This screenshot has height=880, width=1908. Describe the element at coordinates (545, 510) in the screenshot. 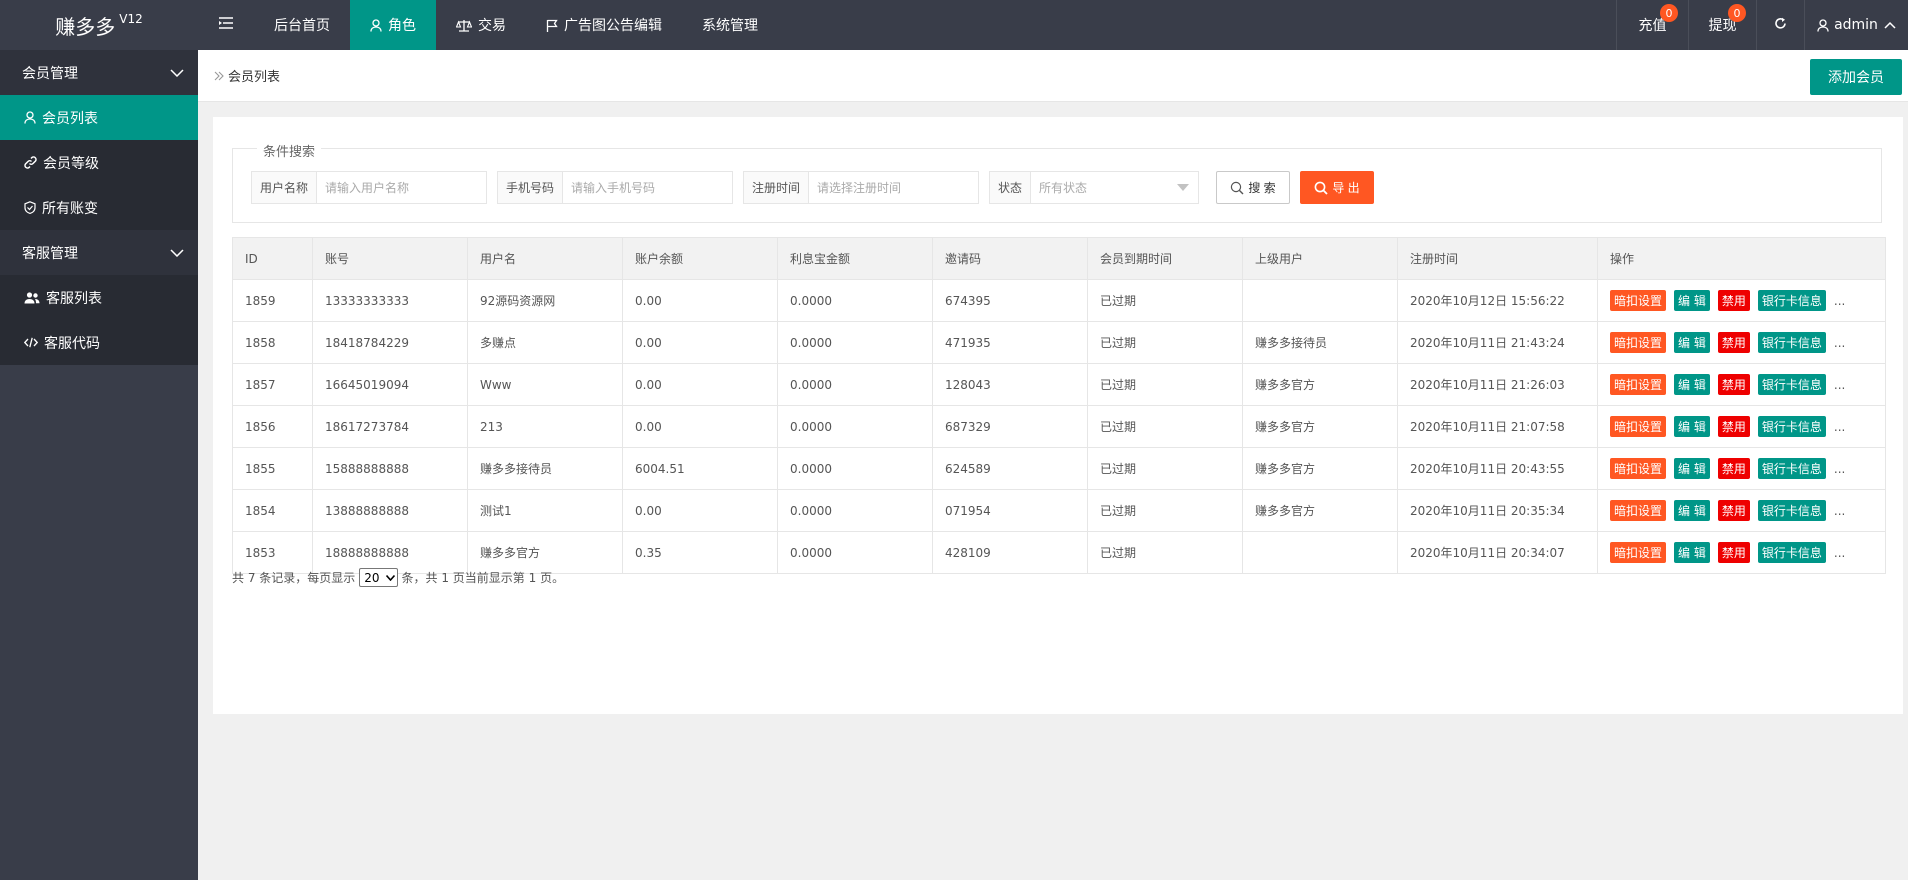

I see `cell-username: 测试1` at that location.